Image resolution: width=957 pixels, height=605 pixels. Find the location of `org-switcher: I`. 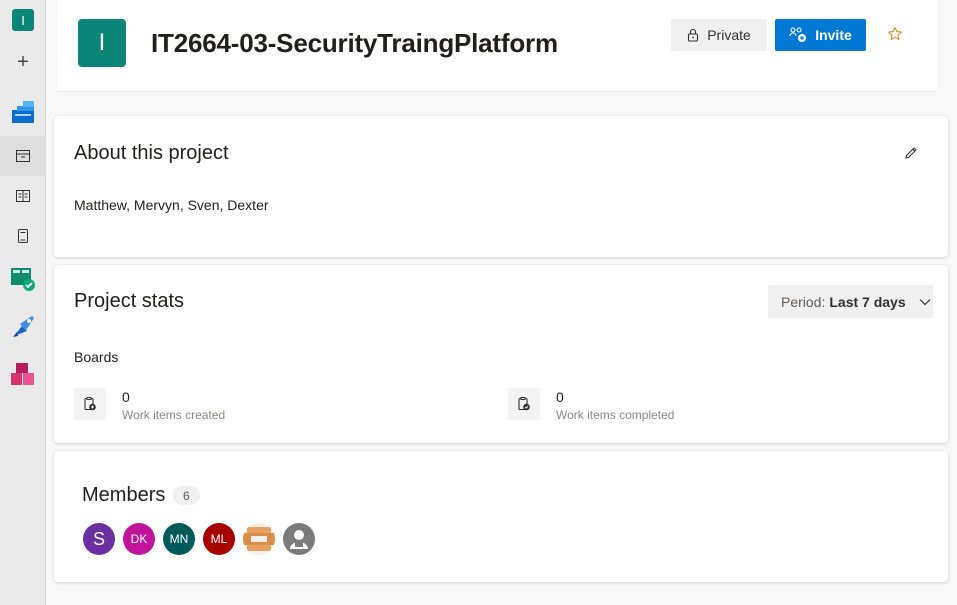

org-switcher: I is located at coordinates (23, 20).